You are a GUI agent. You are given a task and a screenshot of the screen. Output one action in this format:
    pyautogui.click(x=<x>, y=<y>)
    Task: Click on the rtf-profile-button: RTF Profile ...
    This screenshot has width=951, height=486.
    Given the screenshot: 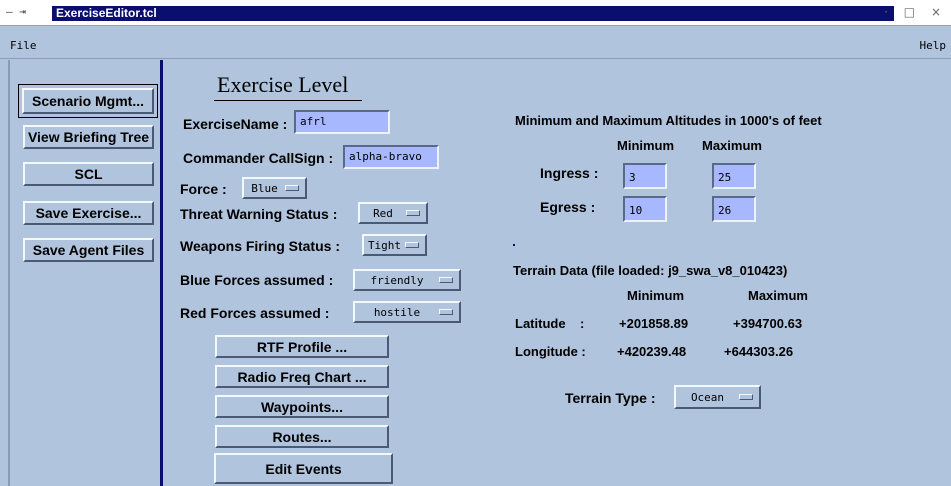 What is the action you would take?
    pyautogui.click(x=302, y=346)
    